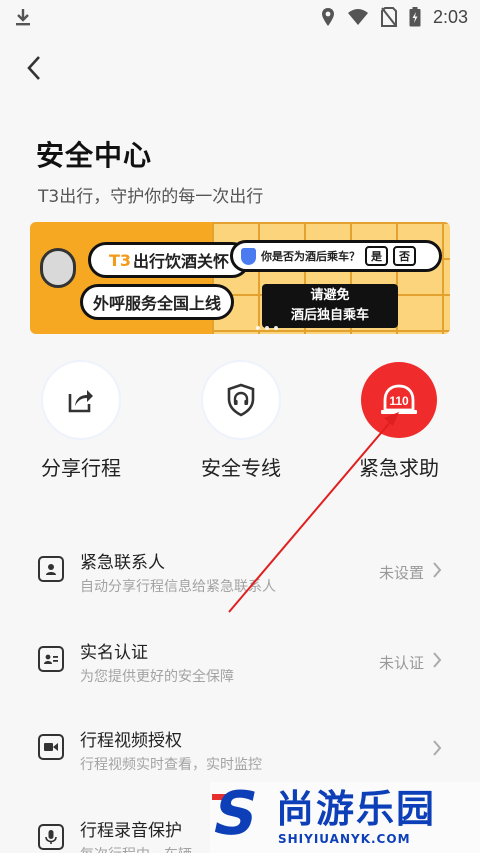 This screenshot has width=480, height=853. I want to click on share-trip-circle, so click(81, 400).